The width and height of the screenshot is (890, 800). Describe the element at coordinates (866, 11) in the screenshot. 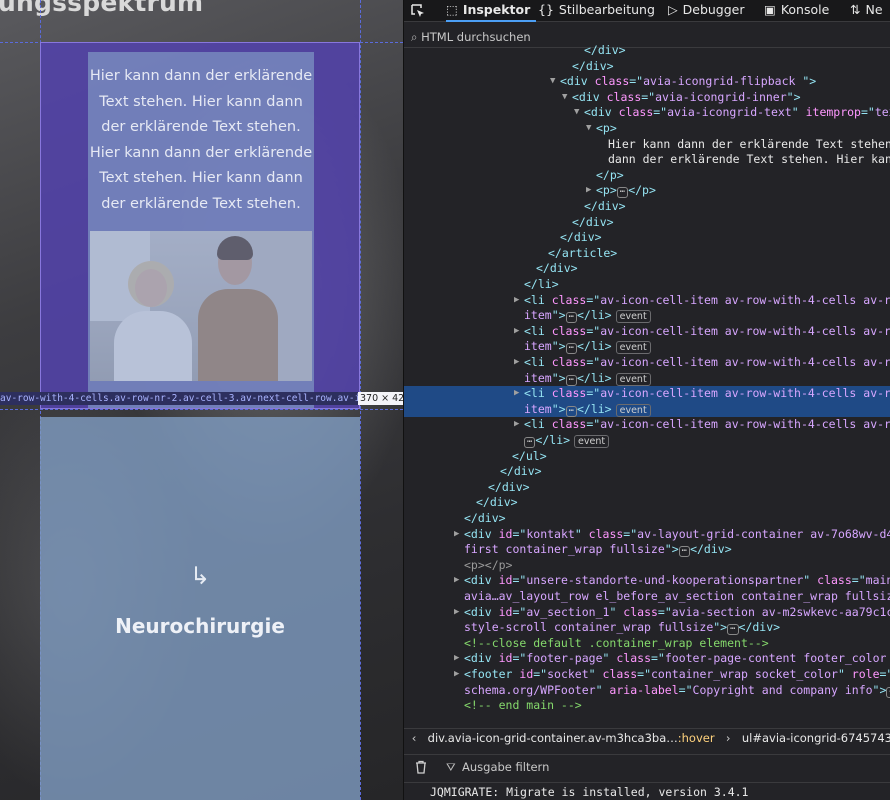

I see `tab-netzwerk: ⇅ Ne` at that location.